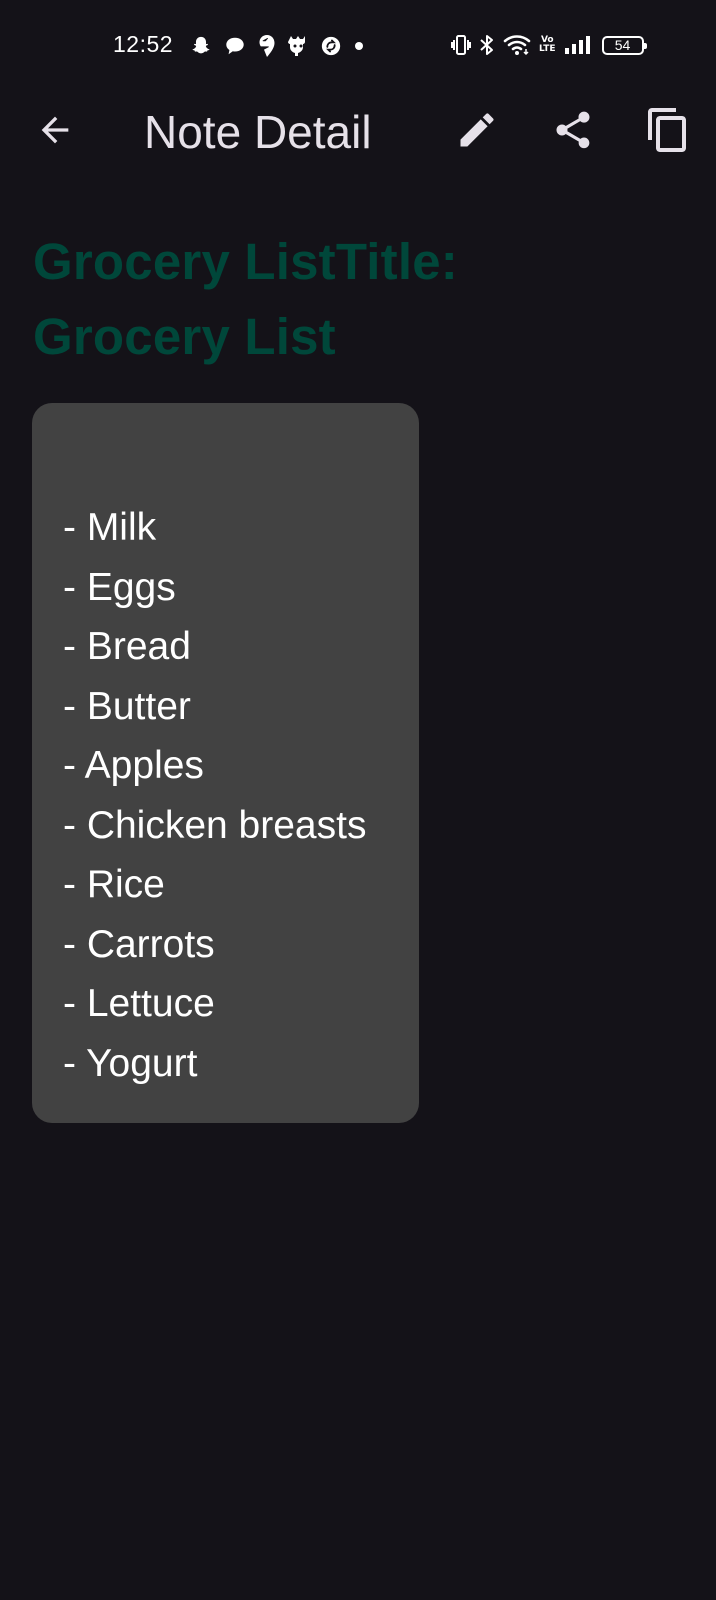 Image resolution: width=716 pixels, height=1600 pixels. Describe the element at coordinates (184, 261) in the screenshot. I see `note-title-prefix: Grocery List` at that location.